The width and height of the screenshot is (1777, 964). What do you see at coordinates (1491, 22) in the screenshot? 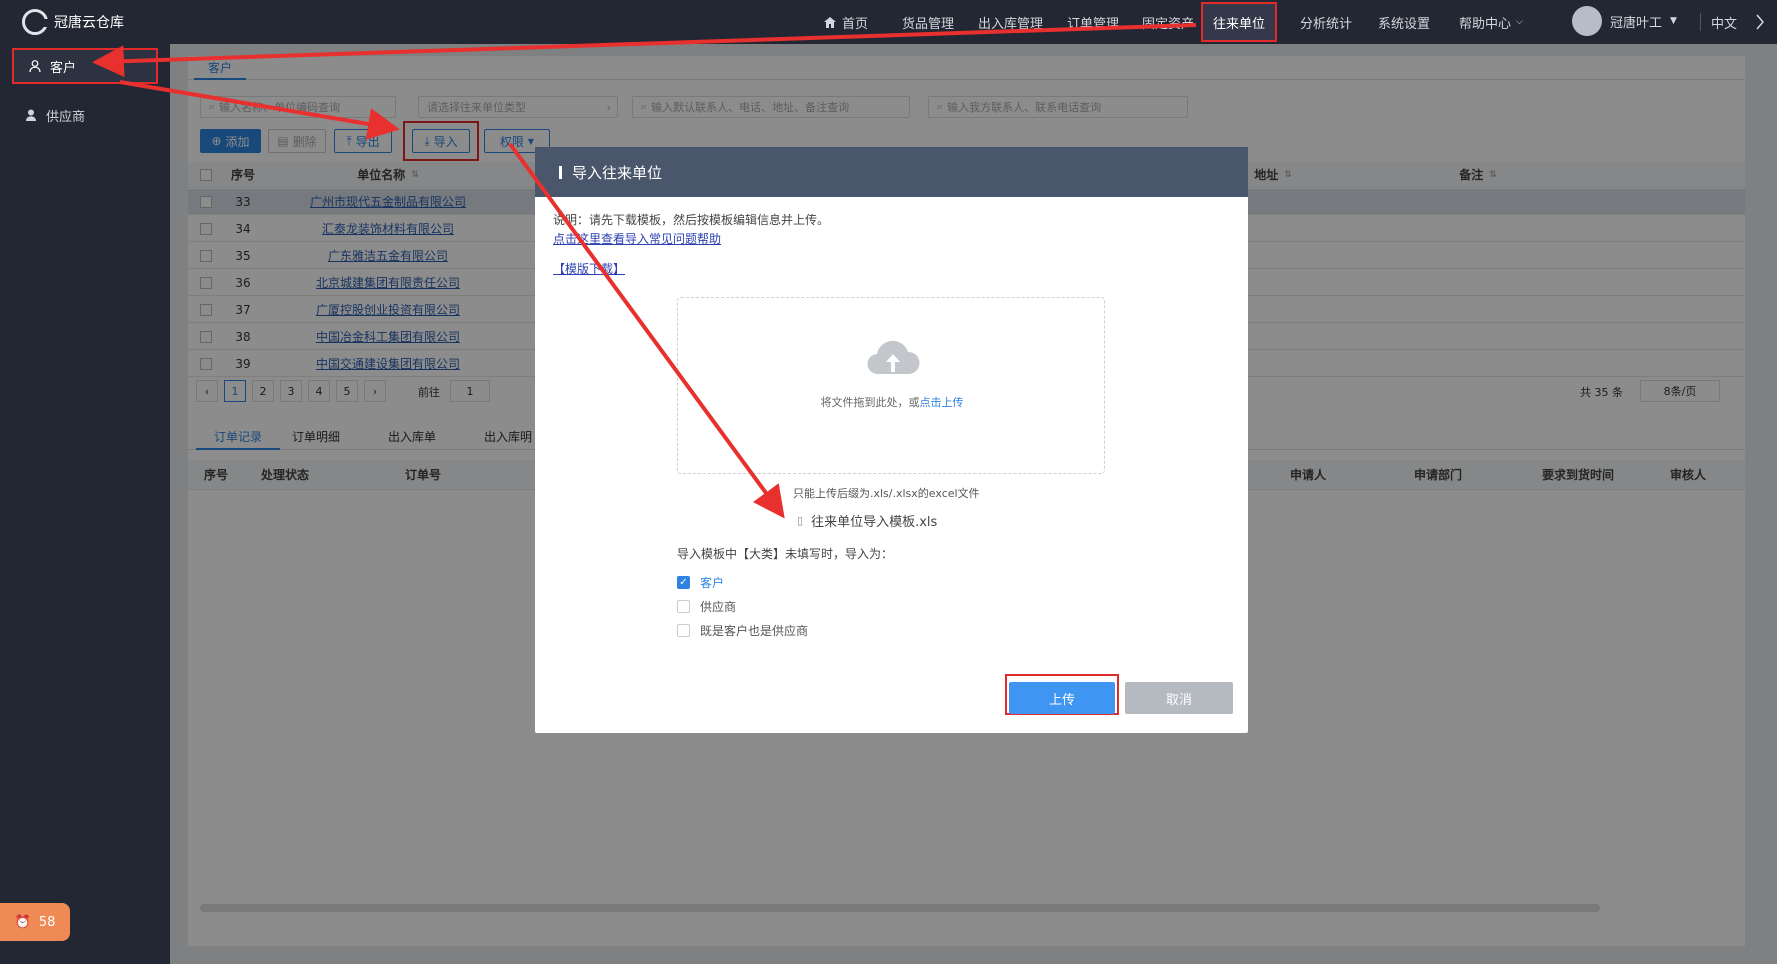
I see `nav-item-help: 帮助中心 ⌵` at bounding box center [1491, 22].